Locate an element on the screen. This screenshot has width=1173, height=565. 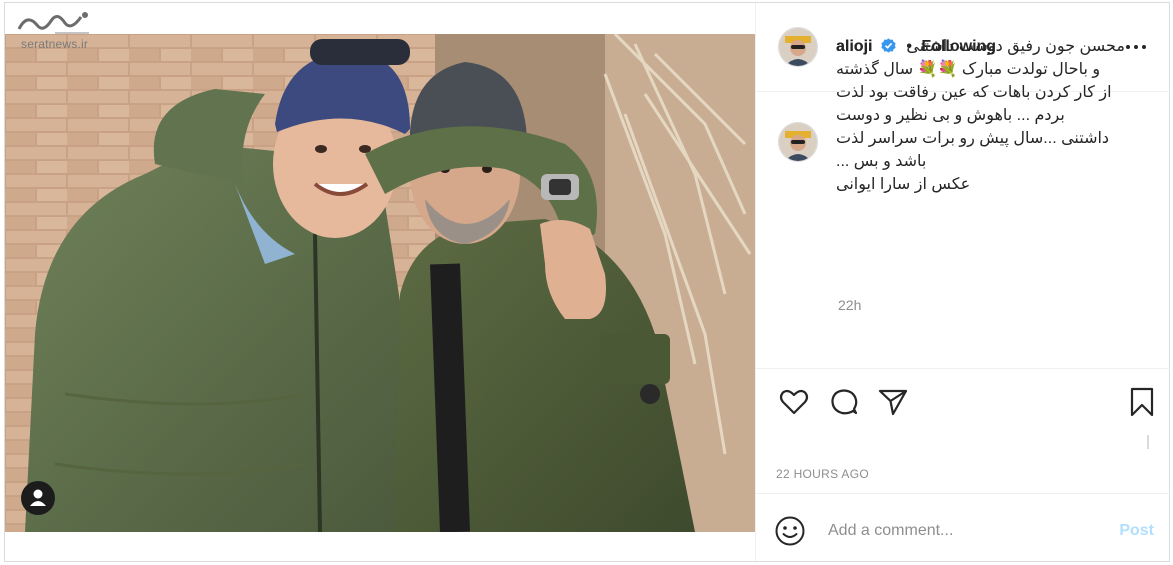
caption-line-4: بردم ... باهوش و بی نظیر و دوست is located at coordinates (950, 115).